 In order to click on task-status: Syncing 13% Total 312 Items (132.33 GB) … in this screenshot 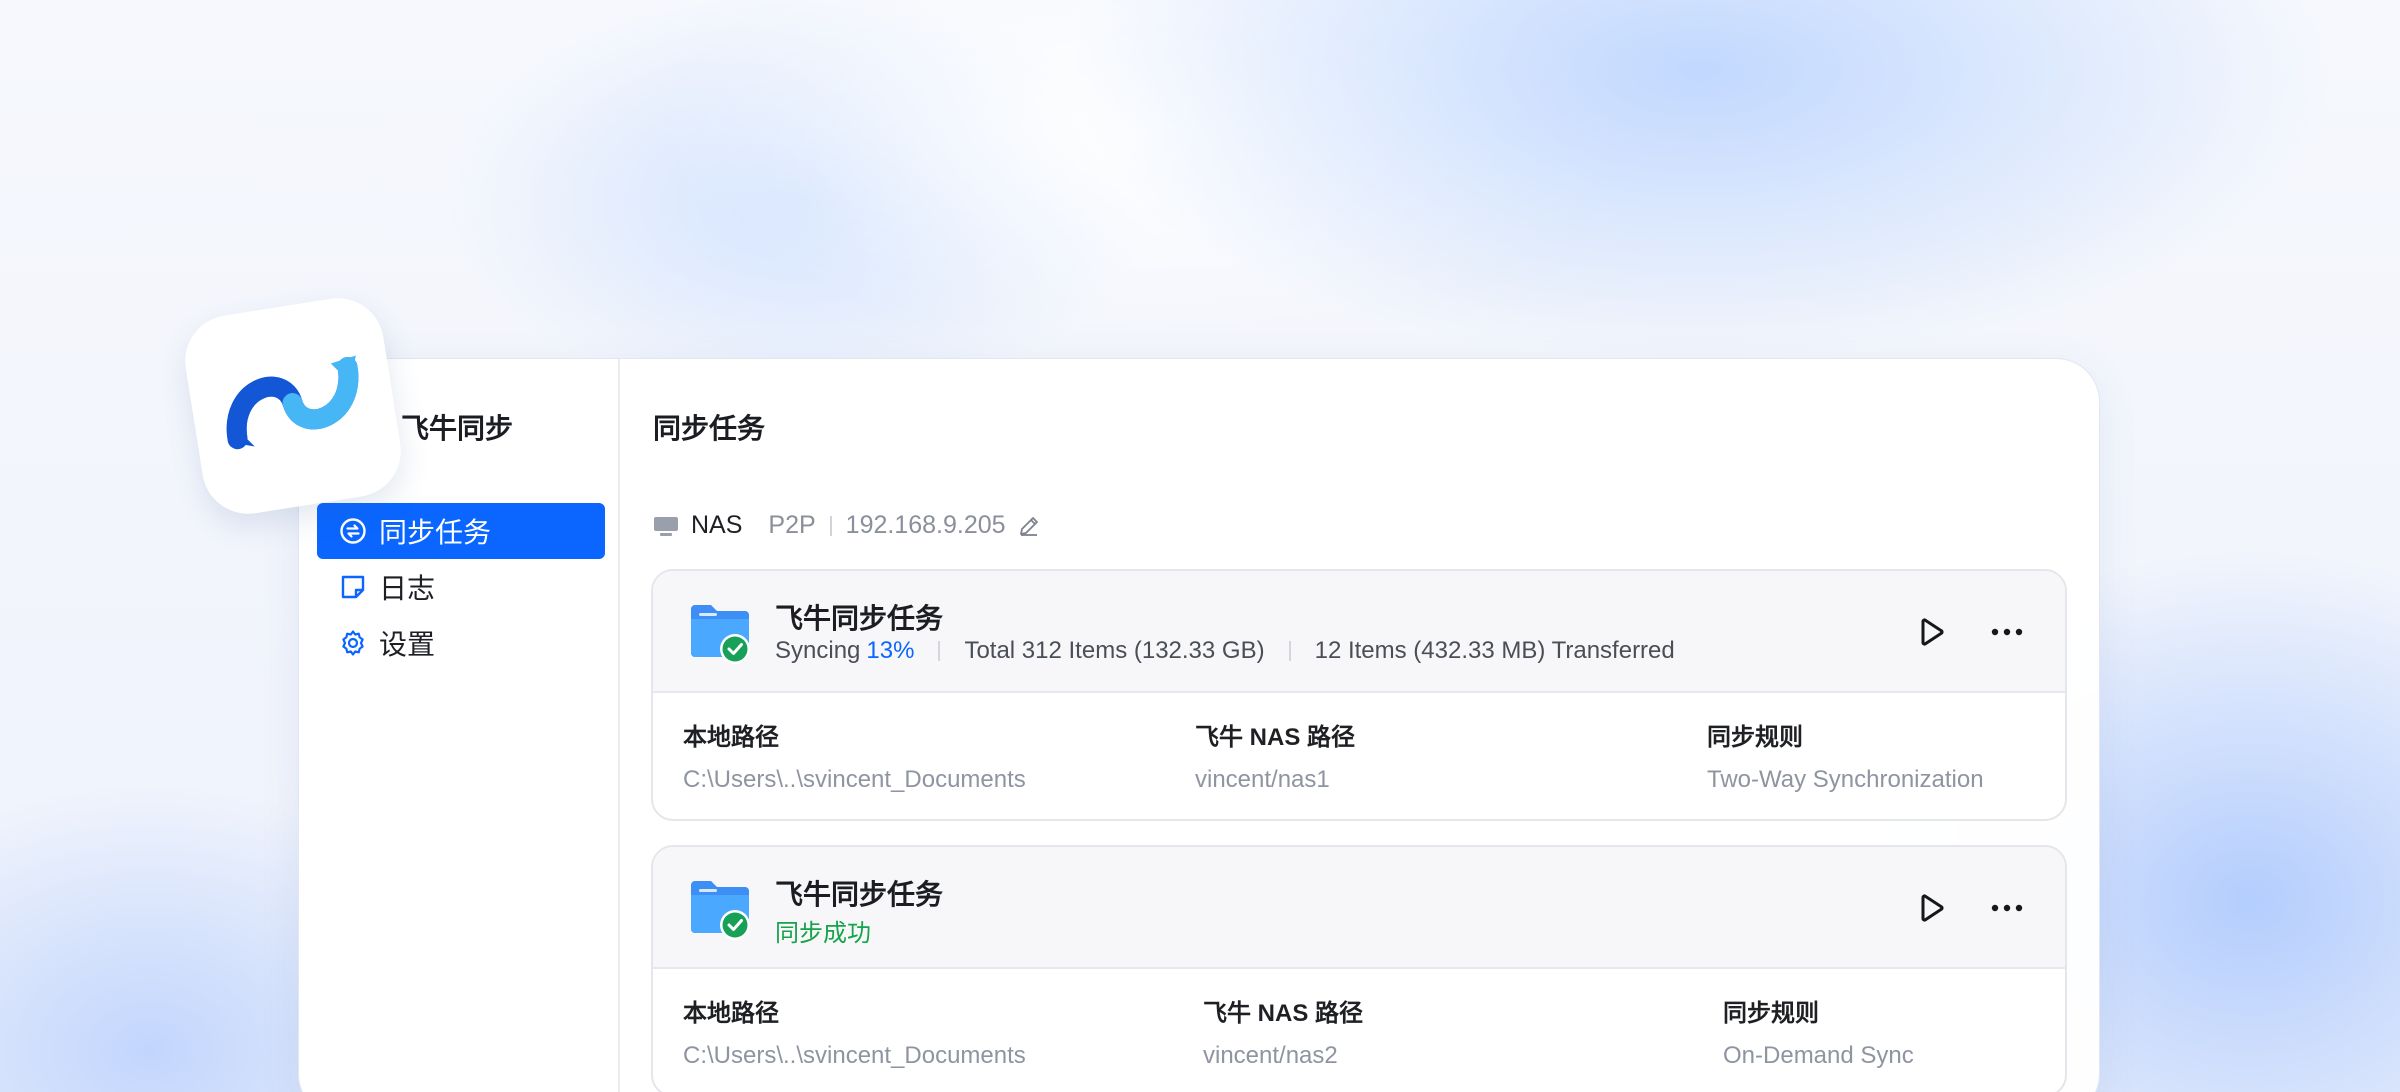, I will do `click(1225, 651)`.